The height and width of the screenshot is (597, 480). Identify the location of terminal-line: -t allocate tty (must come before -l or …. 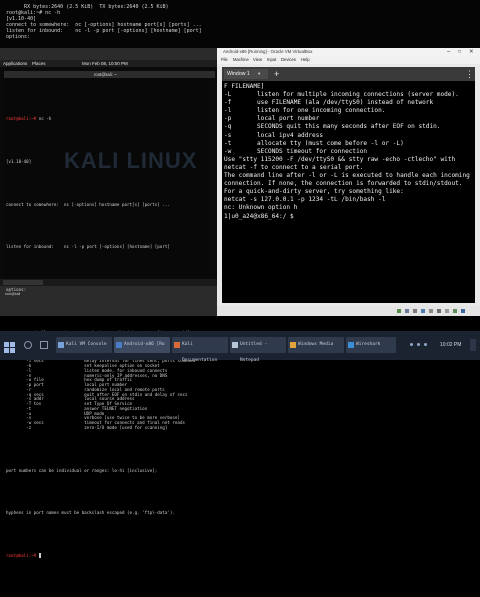
(314, 143).